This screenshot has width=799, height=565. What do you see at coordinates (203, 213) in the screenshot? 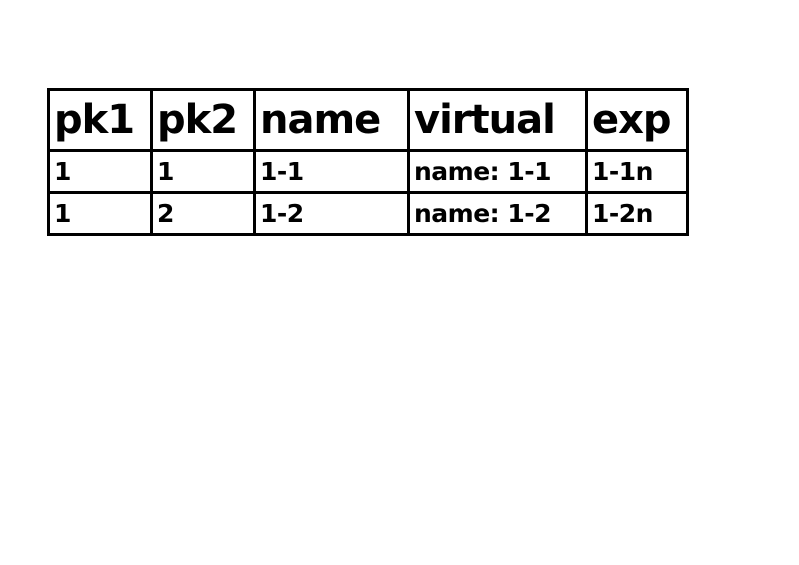
I see `cell-pk2: 2` at bounding box center [203, 213].